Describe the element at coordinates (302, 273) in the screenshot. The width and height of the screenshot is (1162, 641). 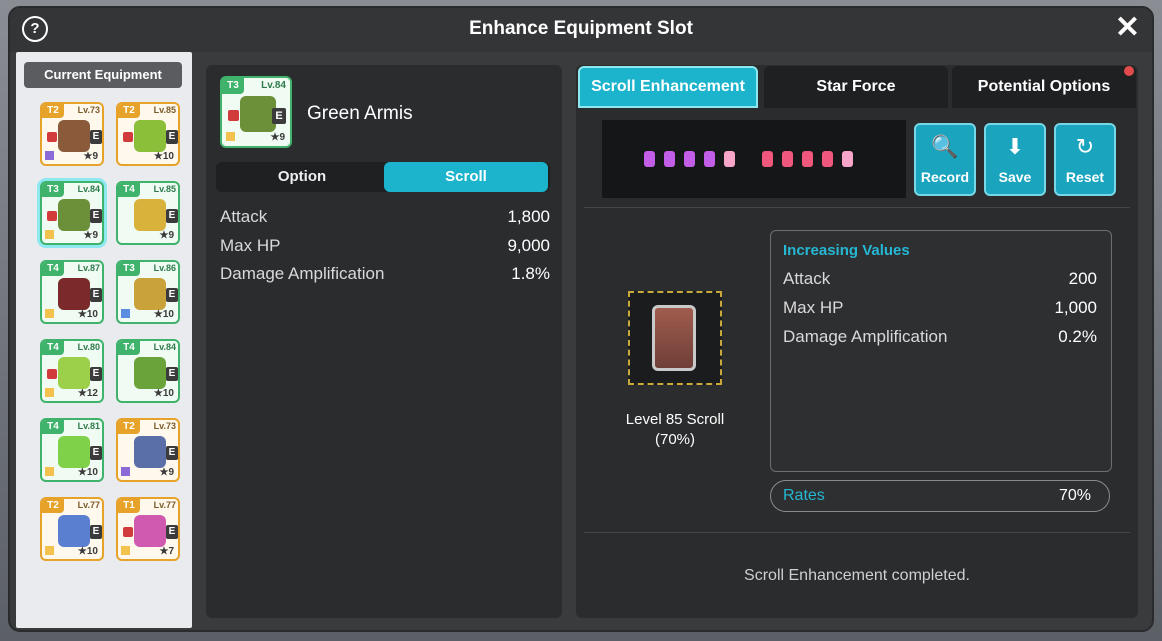
I see `stat-name: Damage Amplification` at that location.